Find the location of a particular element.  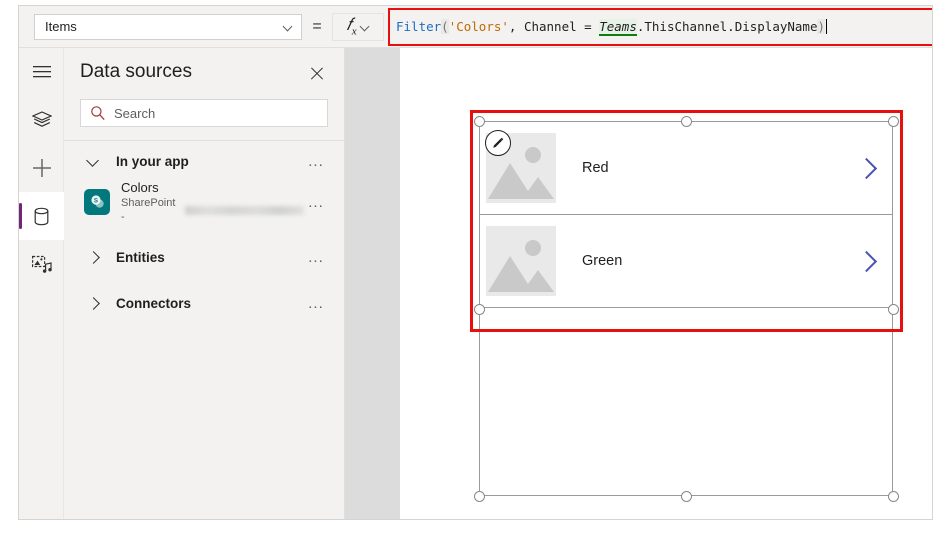

svg-text: S is located at coordinates (96, 201).